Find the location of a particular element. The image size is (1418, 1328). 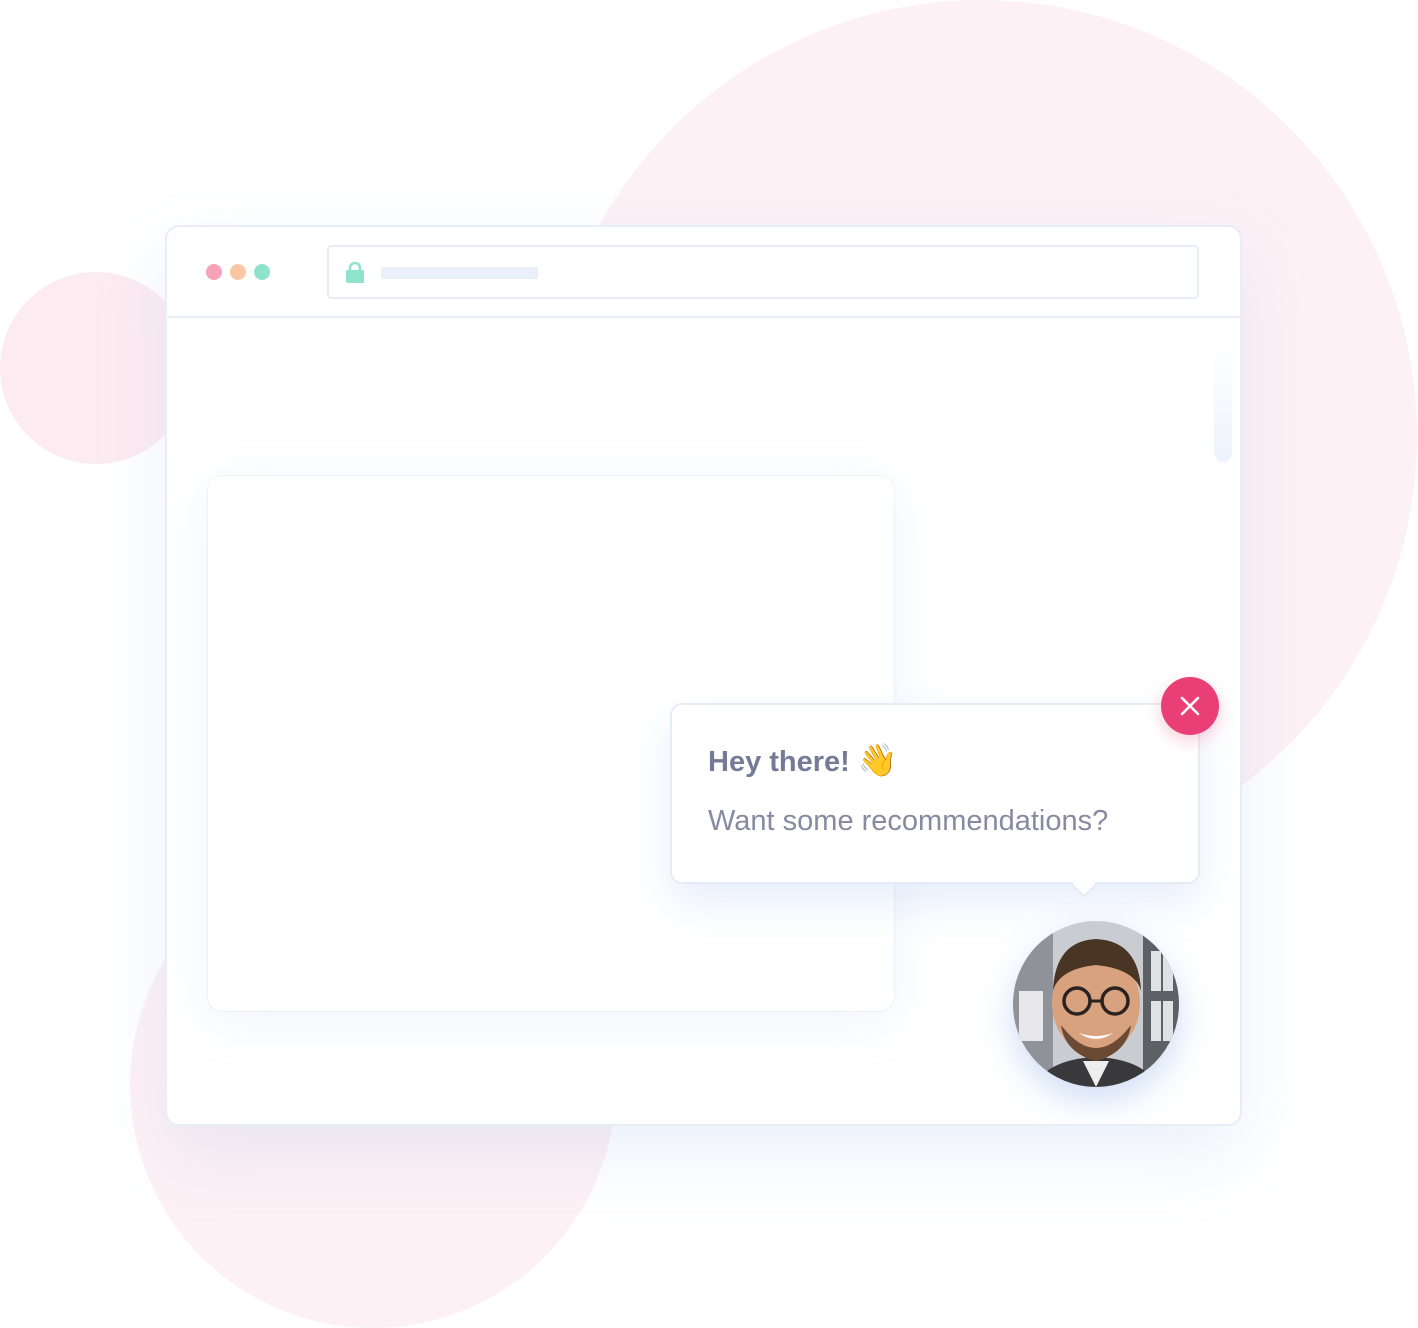

agent-avatar is located at coordinates (1096, 1004).